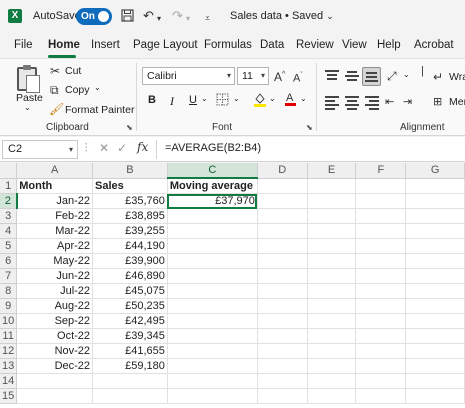  Describe the element at coordinates (282, 186) in the screenshot. I see `cell-d1` at that location.